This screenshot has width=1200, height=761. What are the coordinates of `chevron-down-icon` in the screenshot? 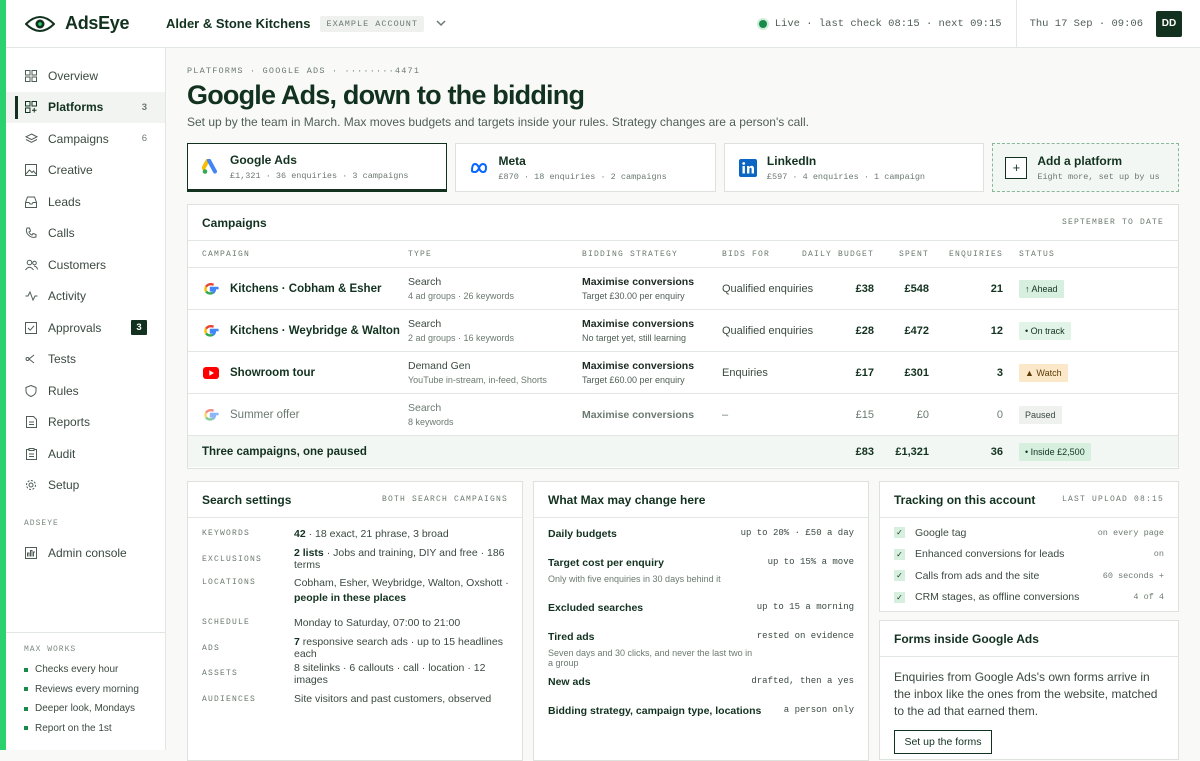 It's located at (441, 23).